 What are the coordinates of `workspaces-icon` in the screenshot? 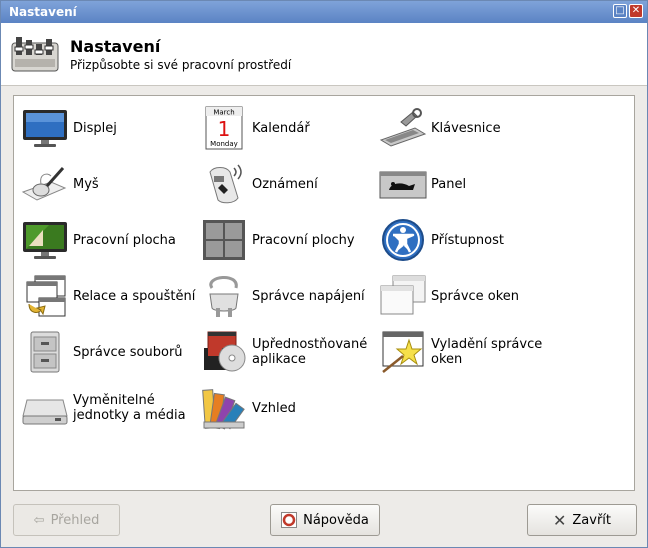 It's located at (224, 240).